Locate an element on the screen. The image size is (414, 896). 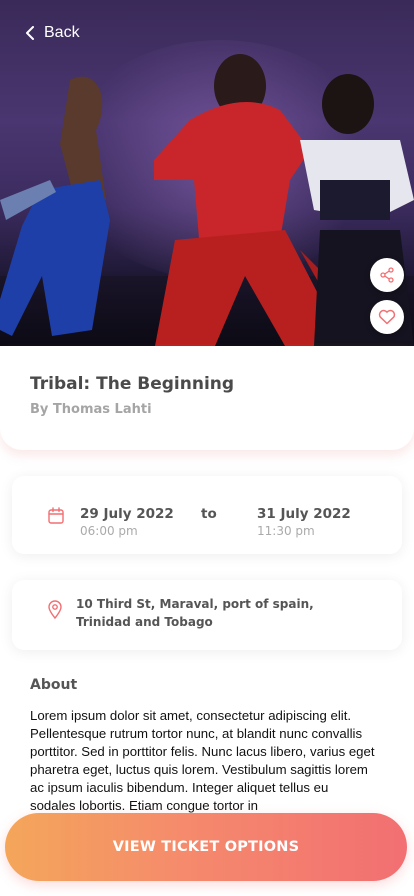
start-date: 29 July 2022 is located at coordinates (127, 514).